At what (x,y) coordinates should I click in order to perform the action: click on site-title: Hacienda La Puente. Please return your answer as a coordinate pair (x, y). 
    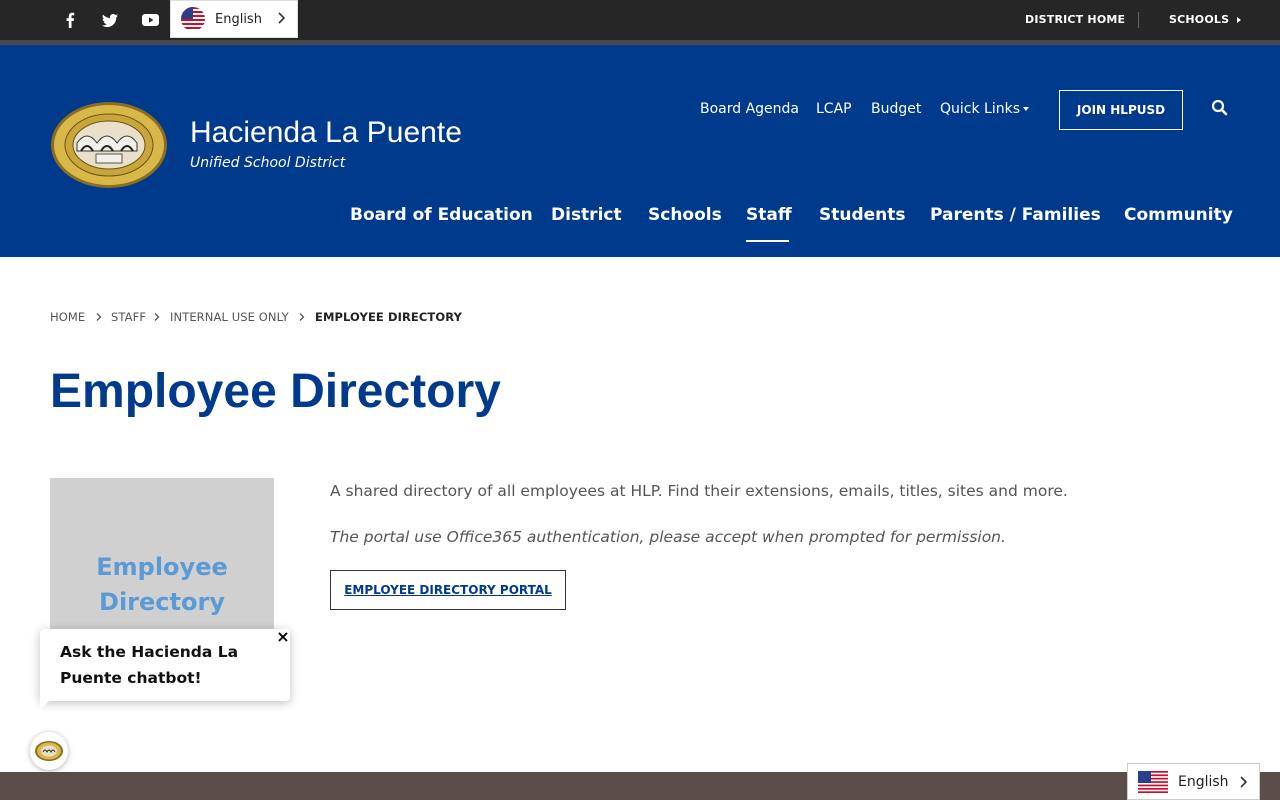
    Looking at the image, I should click on (326, 133).